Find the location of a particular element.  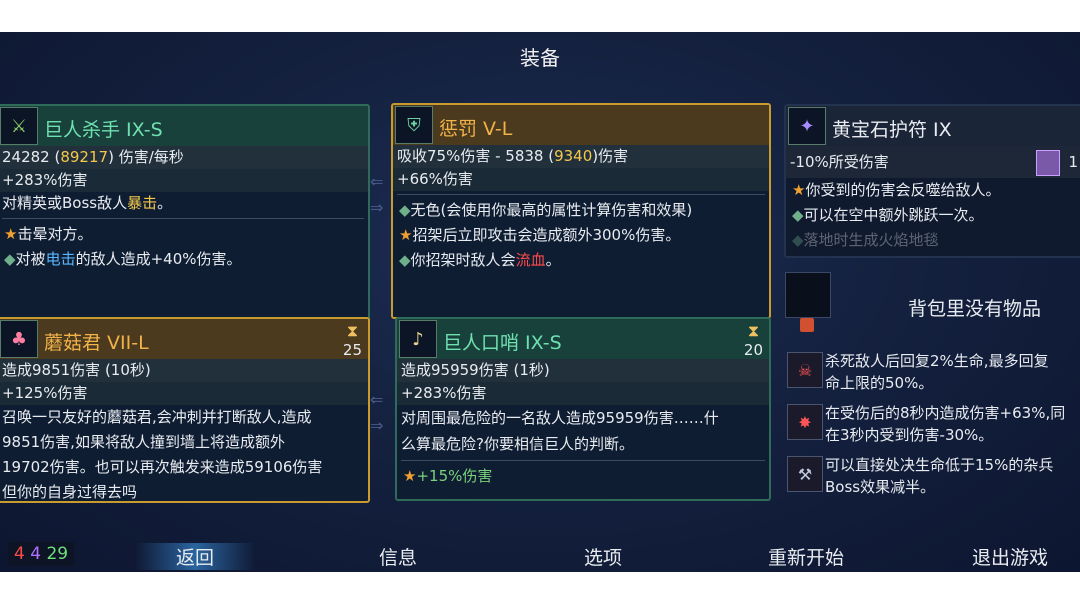

scroll-icon is located at coordinates (1048, 163).